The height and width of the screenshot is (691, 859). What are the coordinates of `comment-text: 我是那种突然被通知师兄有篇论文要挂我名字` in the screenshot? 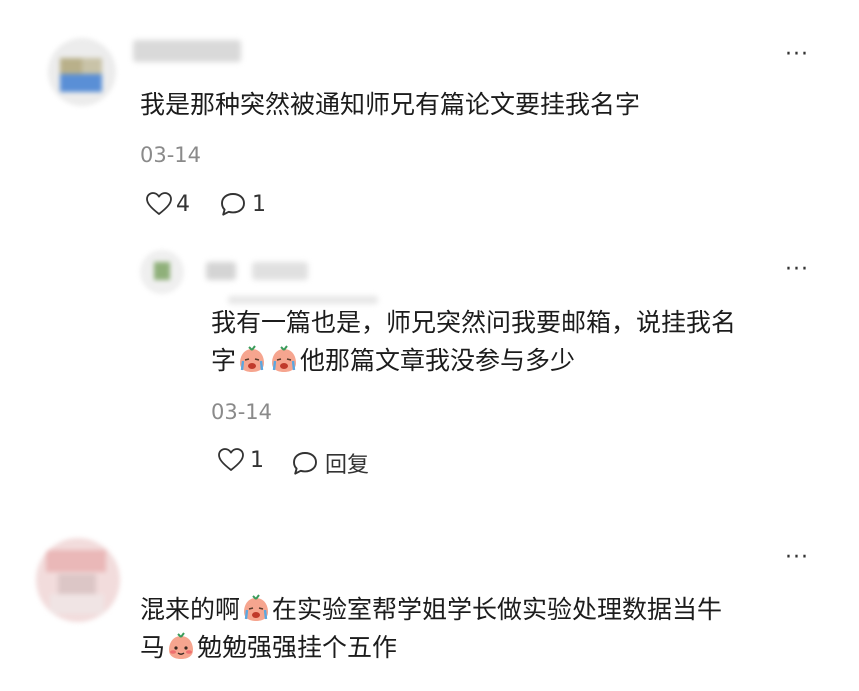 It's located at (390, 104).